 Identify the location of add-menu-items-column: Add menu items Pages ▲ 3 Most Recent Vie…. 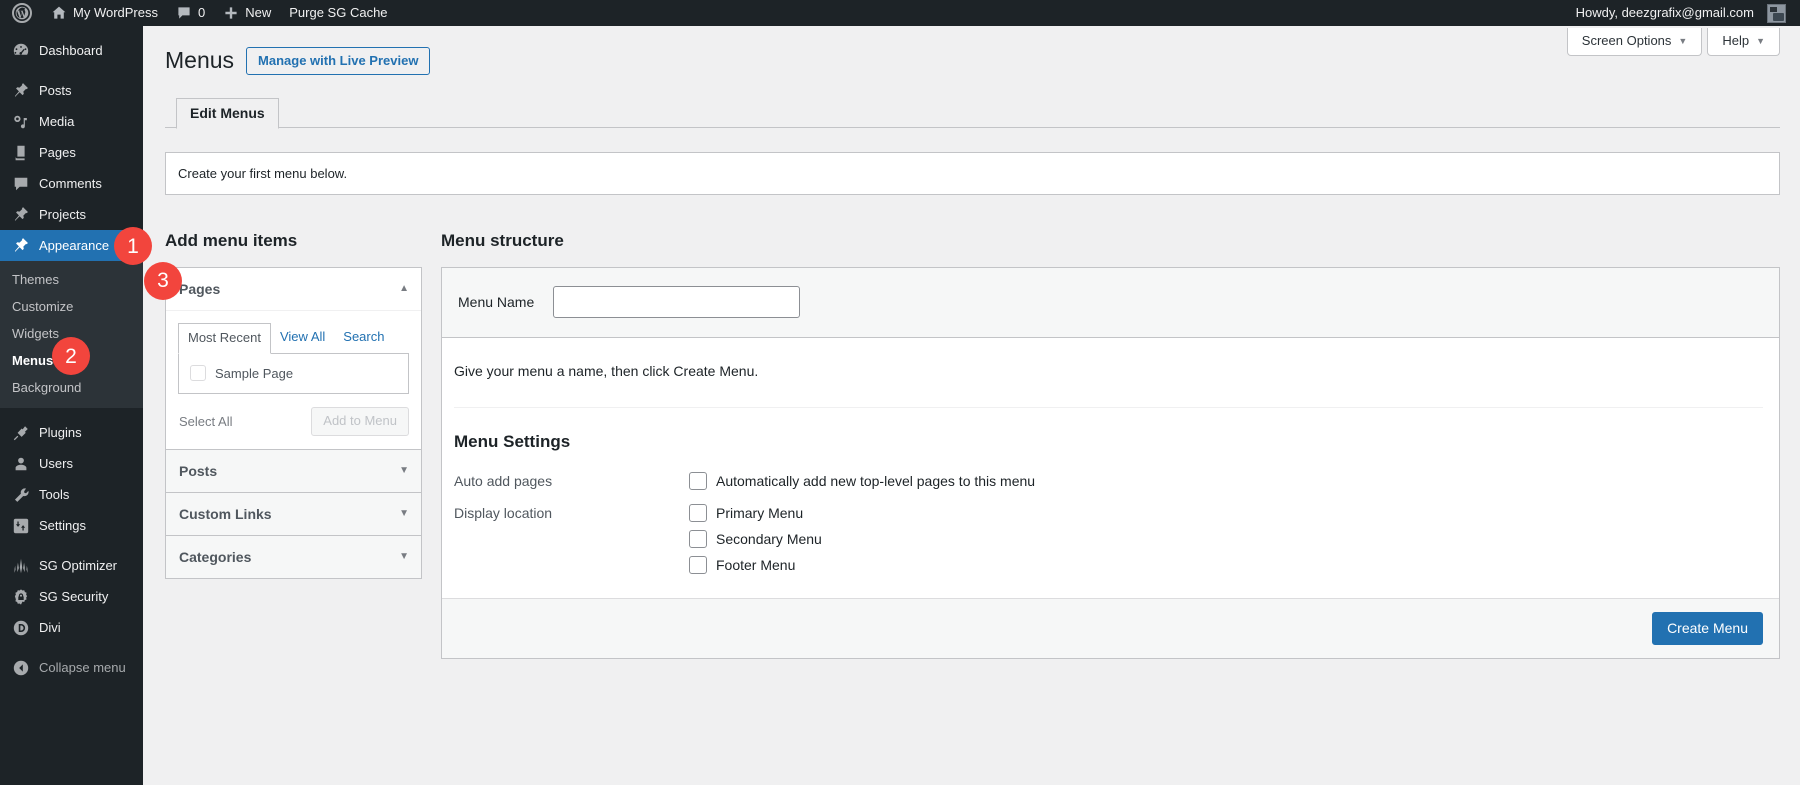
(283, 444).